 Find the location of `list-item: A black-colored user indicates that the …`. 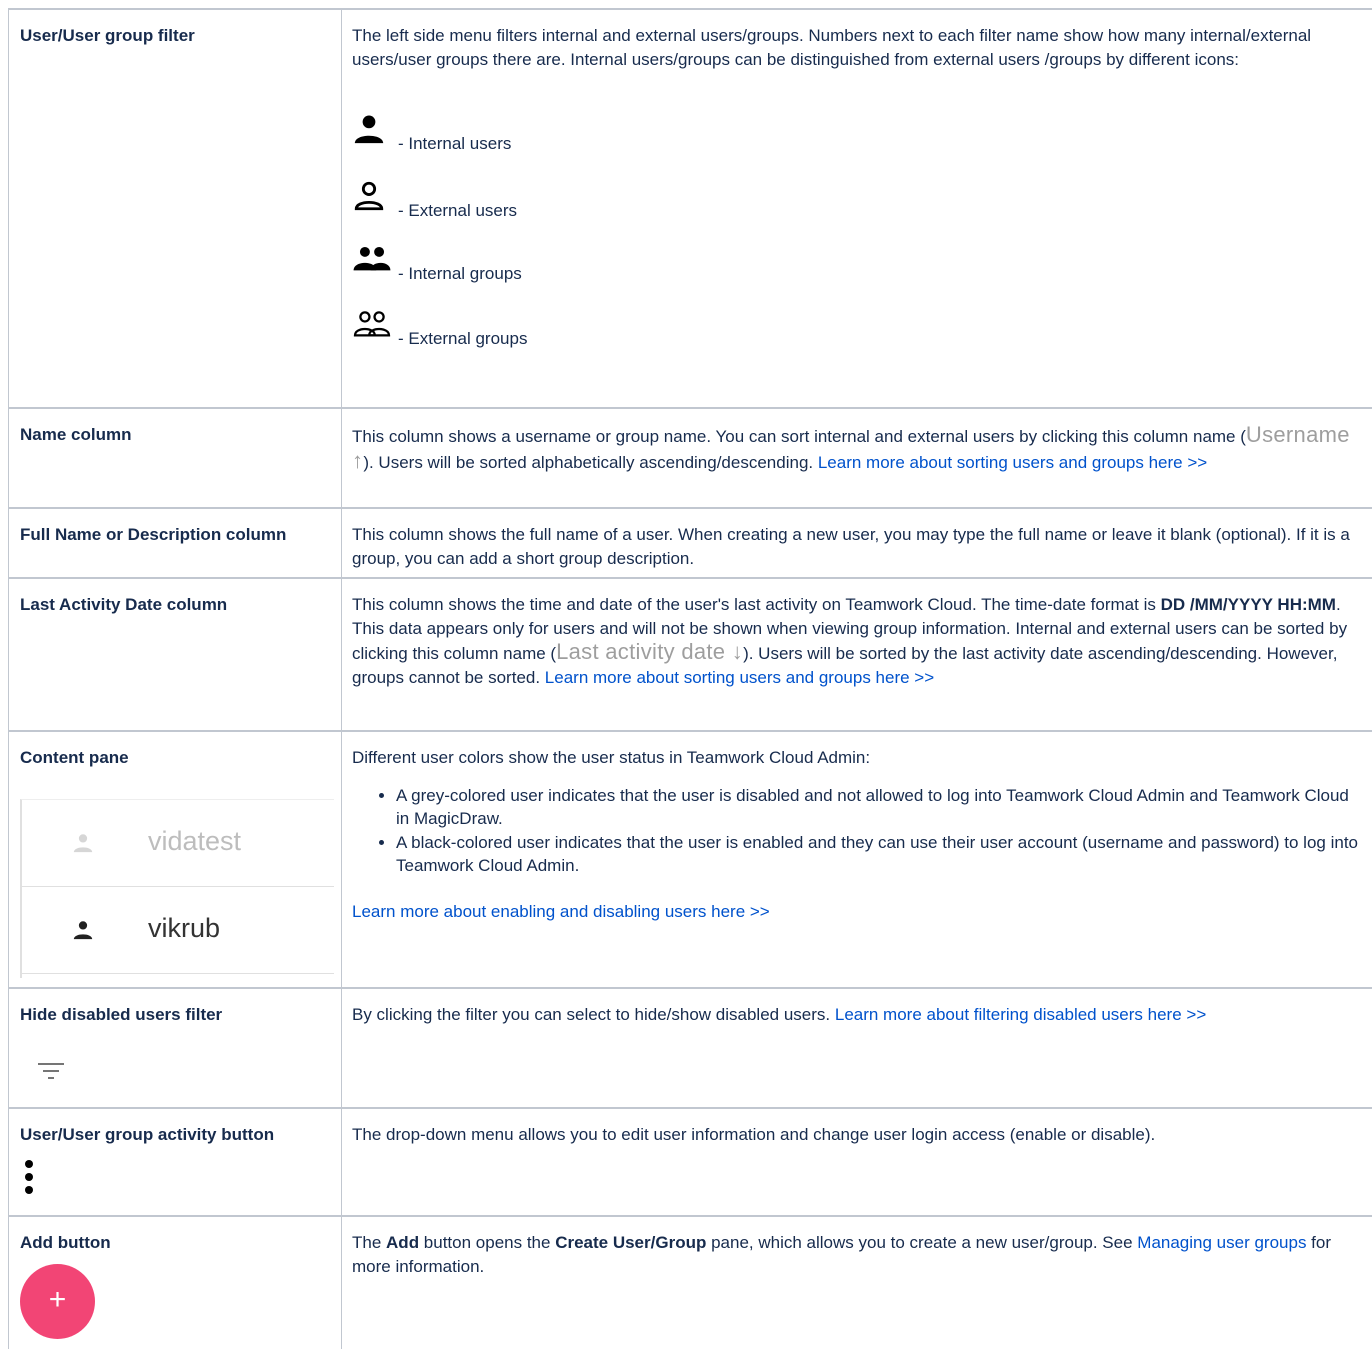

list-item: A black-colored user indicates that the … is located at coordinates (880, 854).